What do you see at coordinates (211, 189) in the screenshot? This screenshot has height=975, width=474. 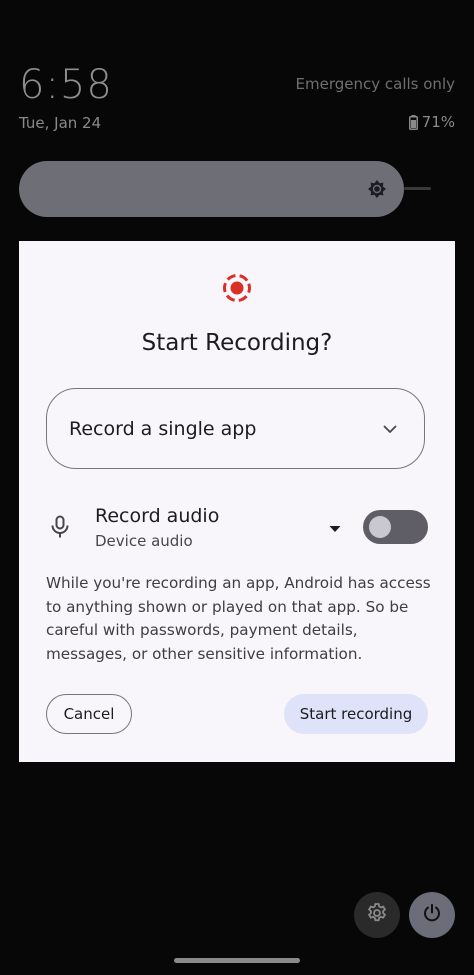 I see `brightness-slider` at bounding box center [211, 189].